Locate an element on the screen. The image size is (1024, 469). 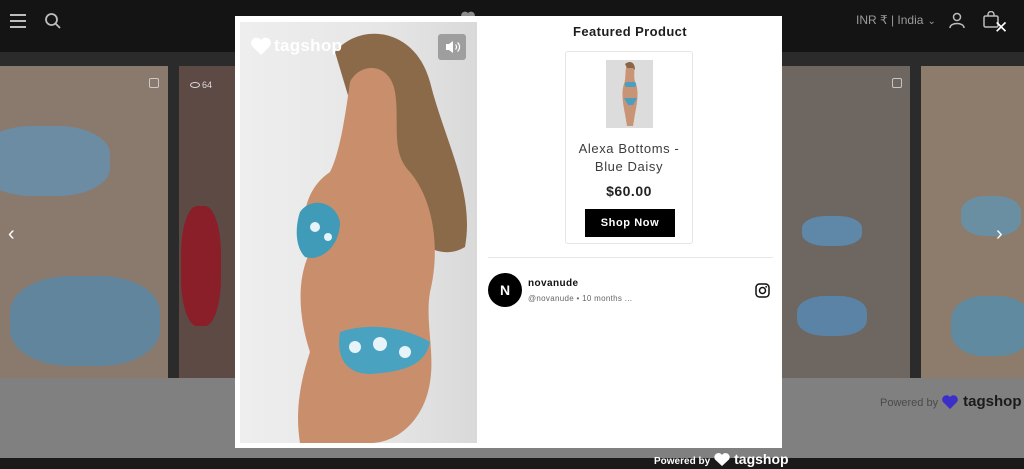
powered-by-footer: Powered by tagshop is located at coordinates (721, 459).